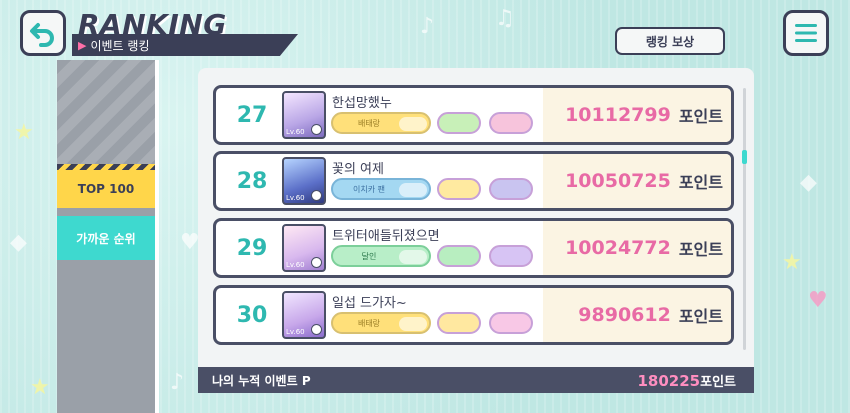  What do you see at coordinates (744, 157) in the screenshot?
I see `scrollbar-thumb` at bounding box center [744, 157].